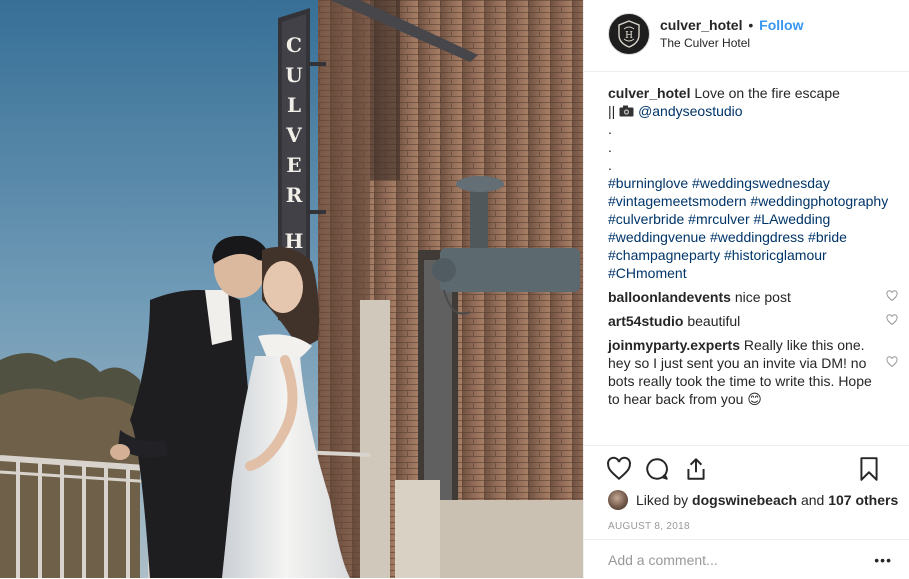  Describe the element at coordinates (744, 500) in the screenshot. I see `liker-username: dogswinebeach` at that location.